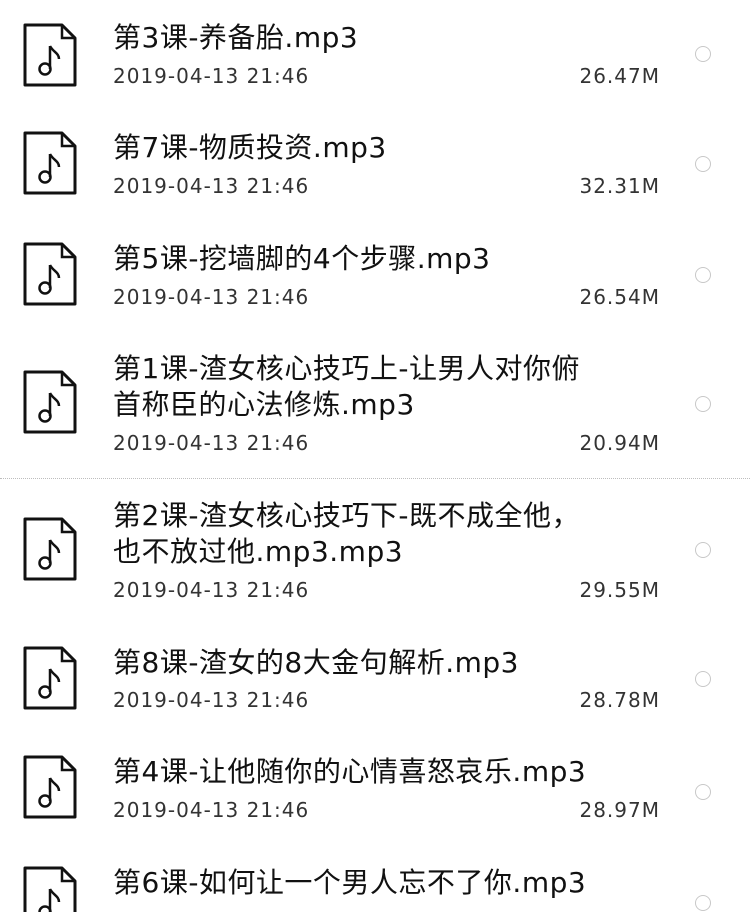  Describe the element at coordinates (302, 258) in the screenshot. I see `file-title: 第5课-挖墙脚的4个步骤.mp3` at that location.